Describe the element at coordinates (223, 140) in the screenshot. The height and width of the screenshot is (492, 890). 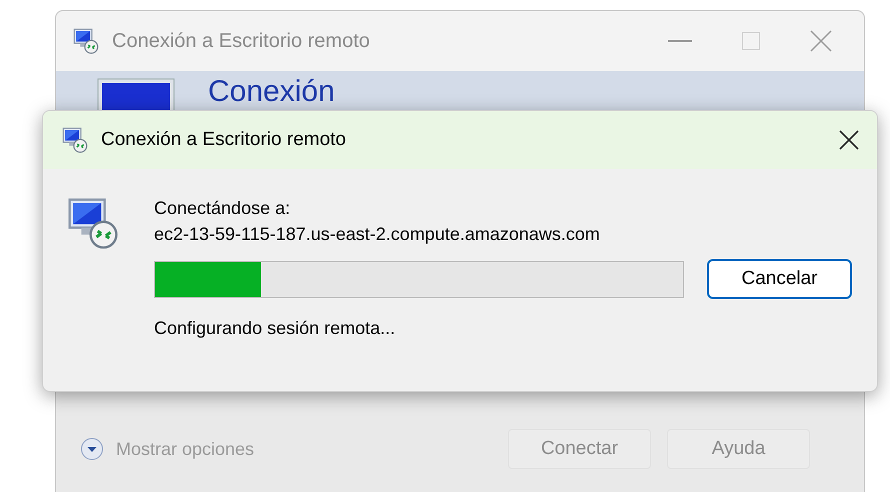
I see `dialog-title: Conexión a Escritorio remoto` at that location.